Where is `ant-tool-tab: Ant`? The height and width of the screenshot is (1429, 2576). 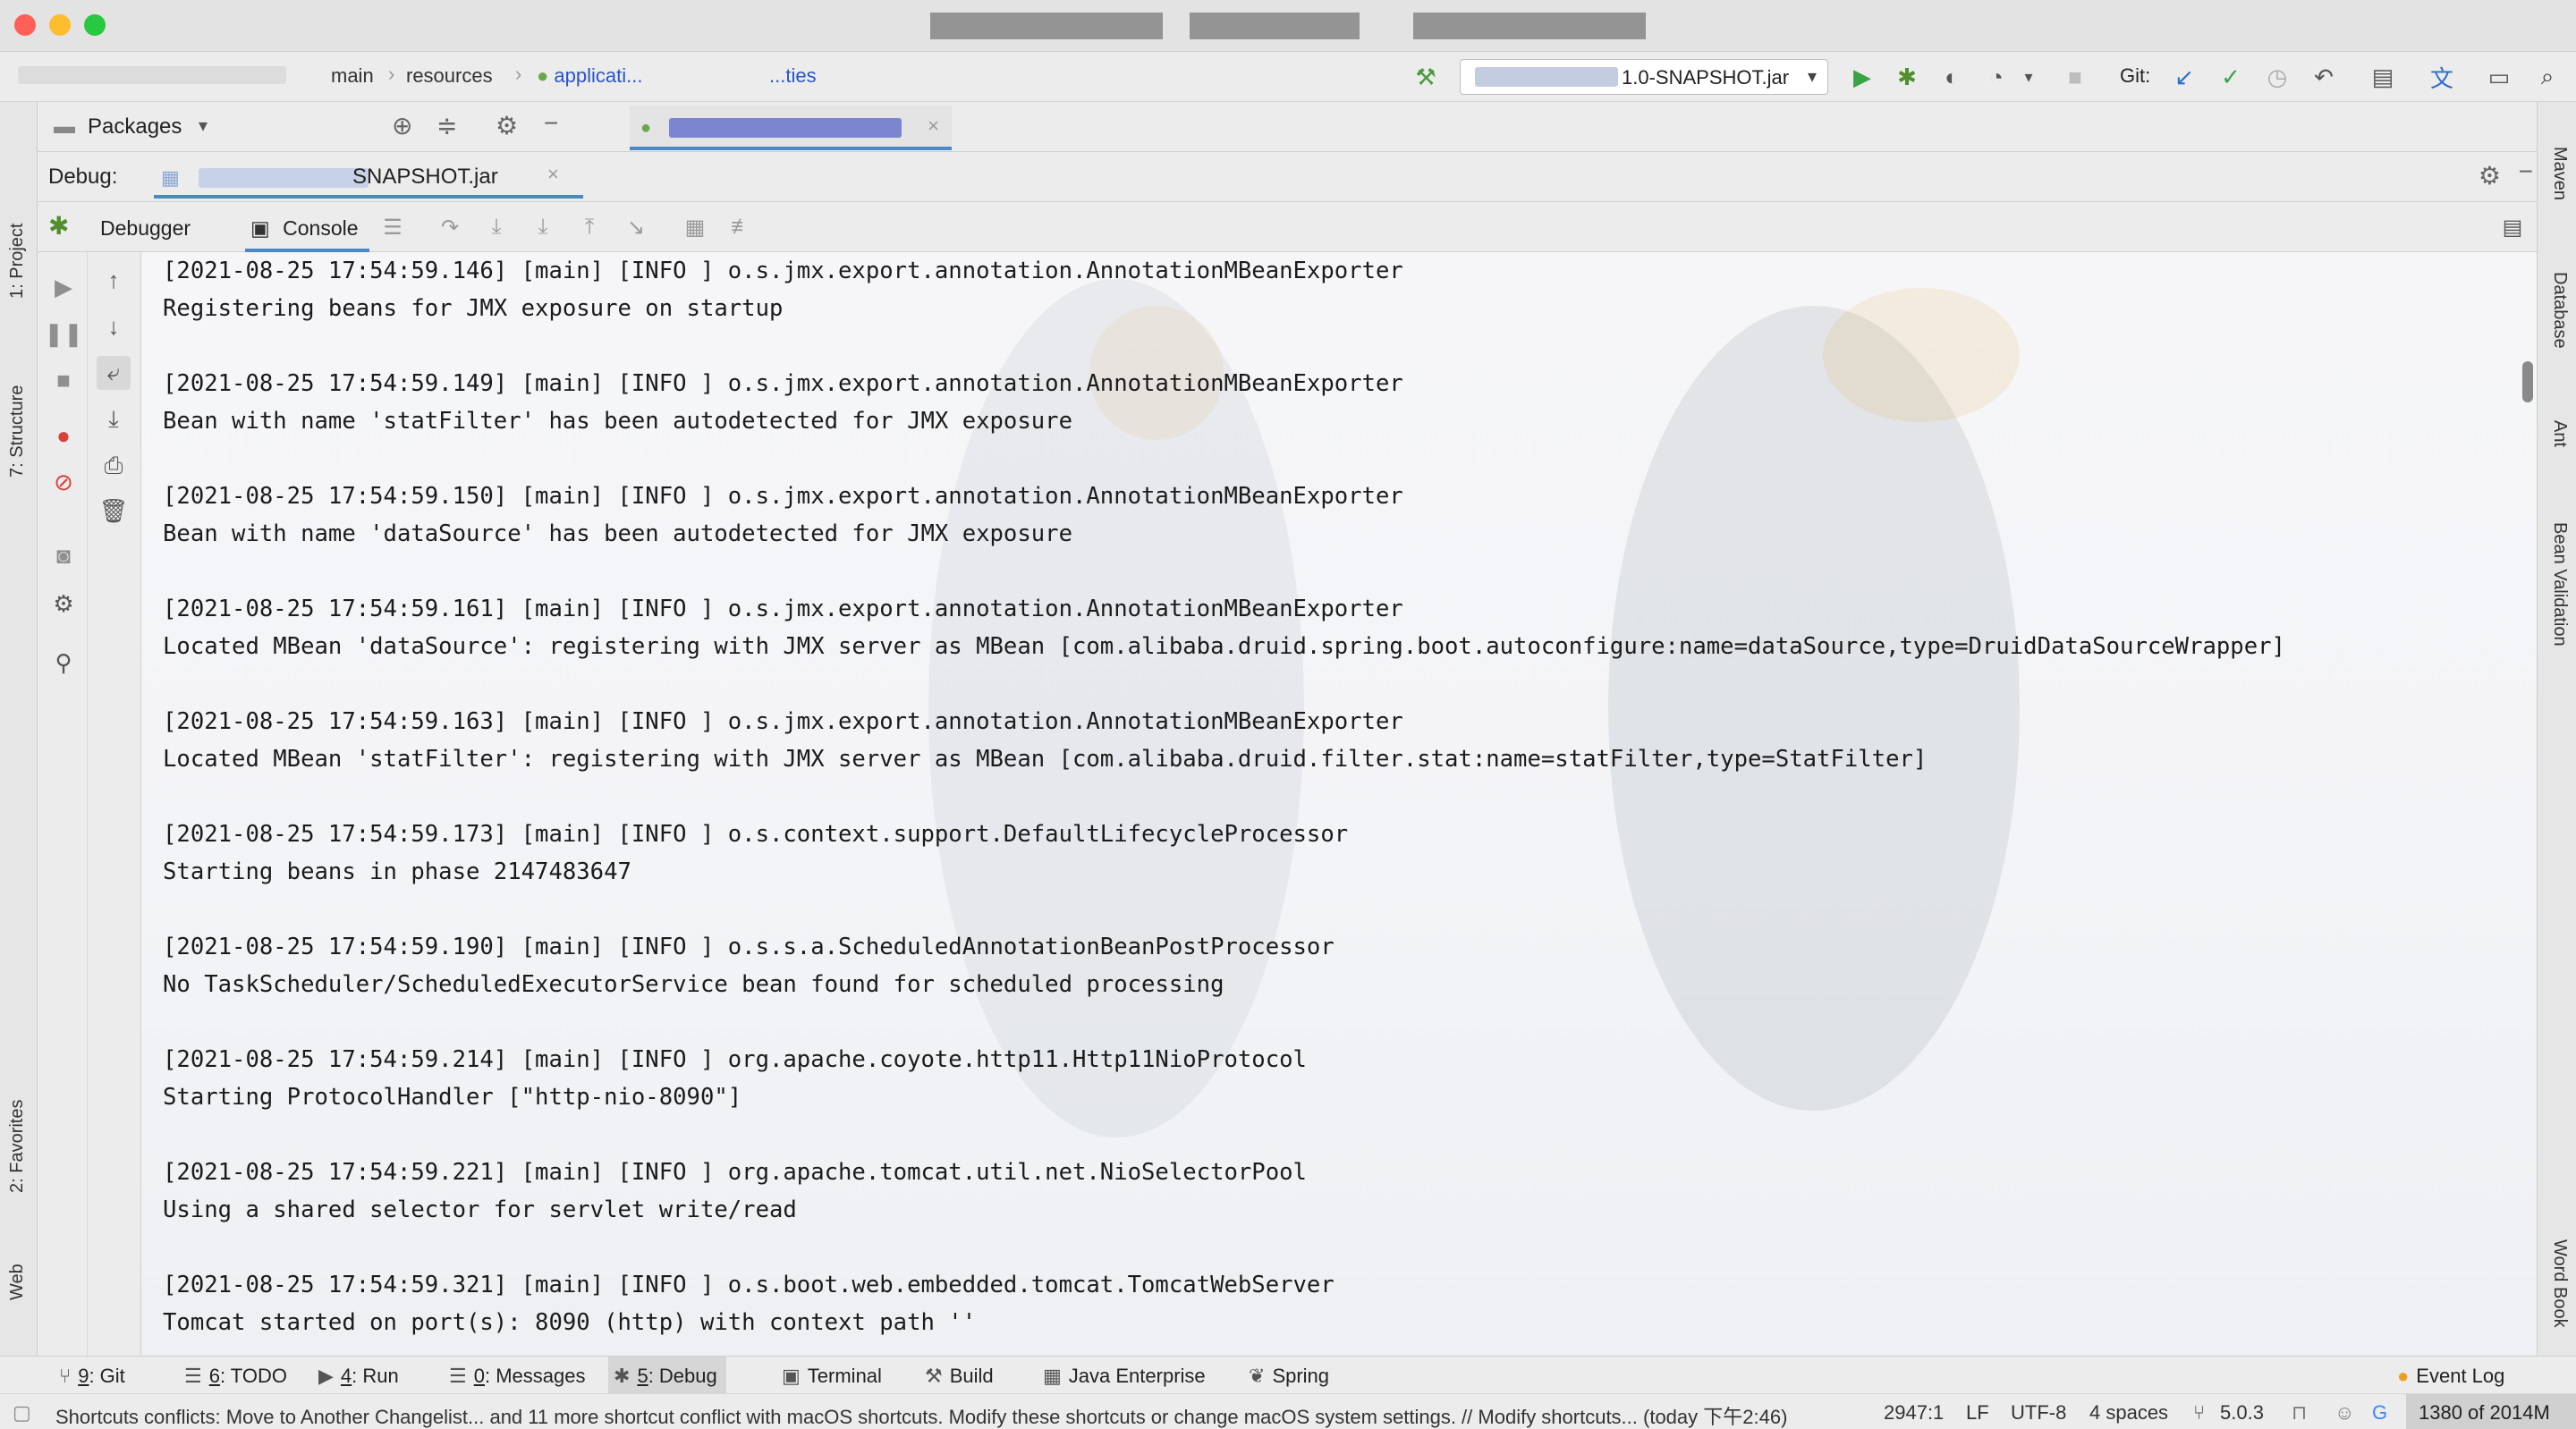 ant-tool-tab: Ant is located at coordinates (2559, 433).